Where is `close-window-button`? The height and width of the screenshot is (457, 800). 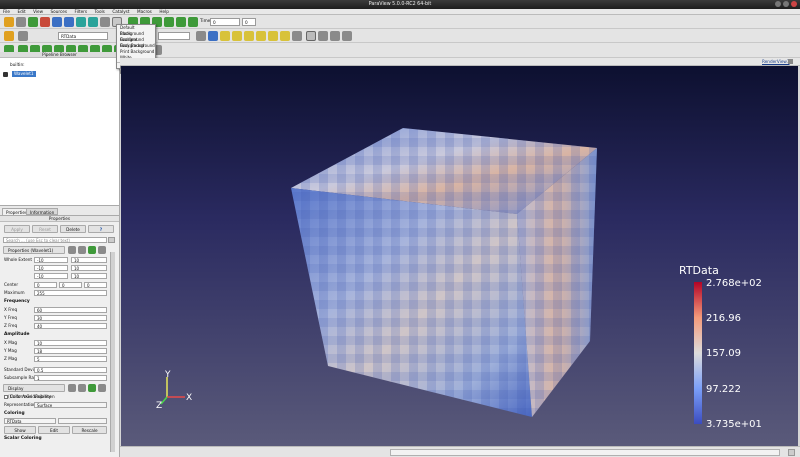
close-window-button is located at coordinates (794, 4).